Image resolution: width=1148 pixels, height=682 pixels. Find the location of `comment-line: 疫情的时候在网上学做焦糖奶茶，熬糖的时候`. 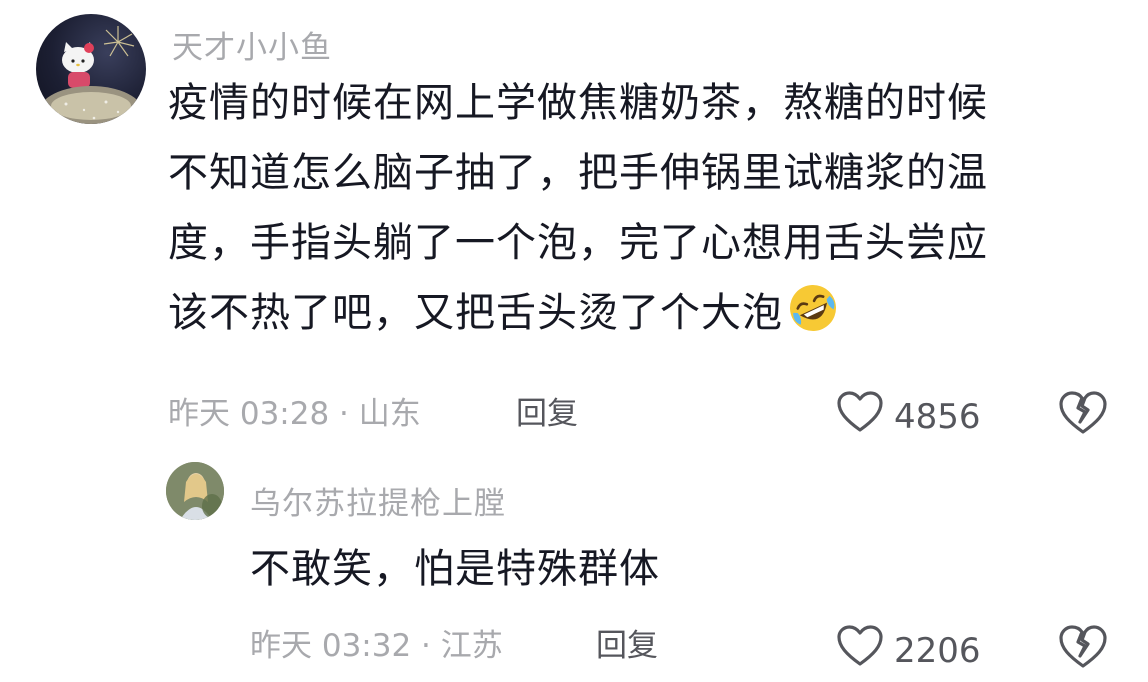

comment-line: 疫情的时候在网上学做焦糖奶茶，熬糖的时候 is located at coordinates (578, 103).